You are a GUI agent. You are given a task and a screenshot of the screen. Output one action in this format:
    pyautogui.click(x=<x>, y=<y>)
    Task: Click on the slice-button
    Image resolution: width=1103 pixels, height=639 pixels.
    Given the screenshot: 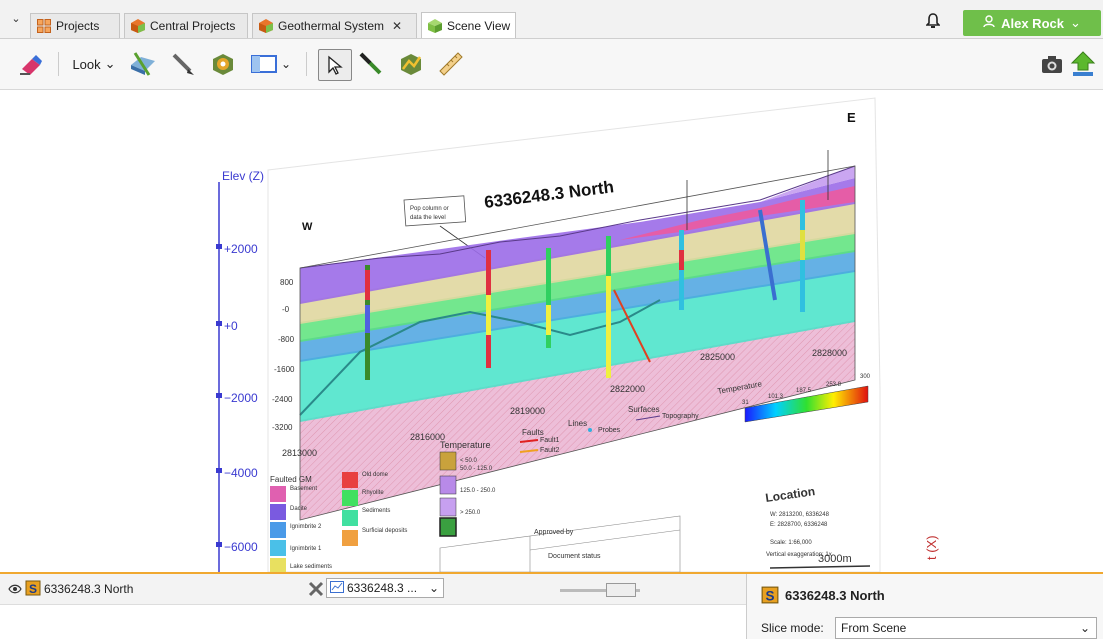 What is the action you would take?
    pyautogui.click(x=143, y=64)
    